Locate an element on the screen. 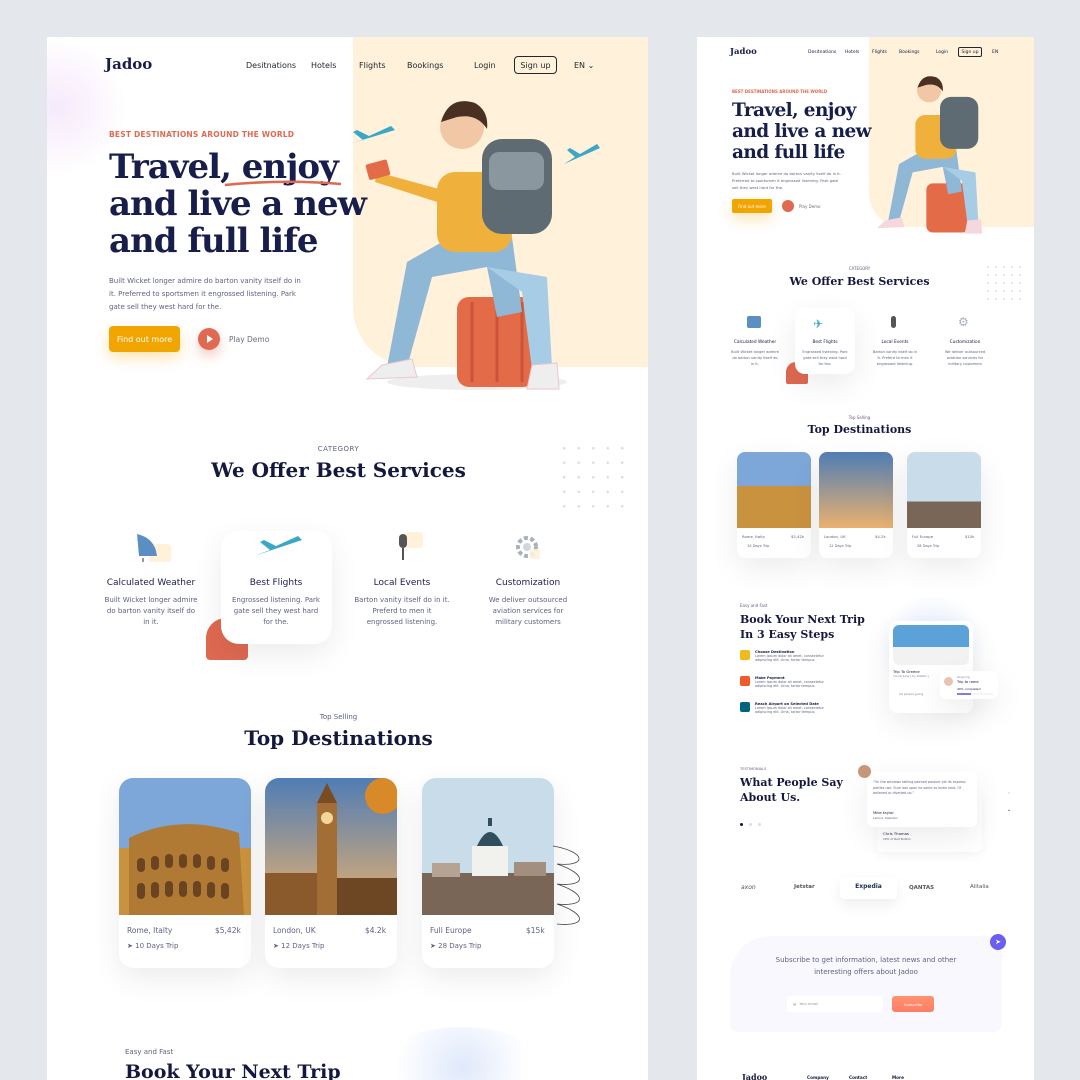  destination-trip: ➤ 12 Days Trip is located at coordinates (298, 946).